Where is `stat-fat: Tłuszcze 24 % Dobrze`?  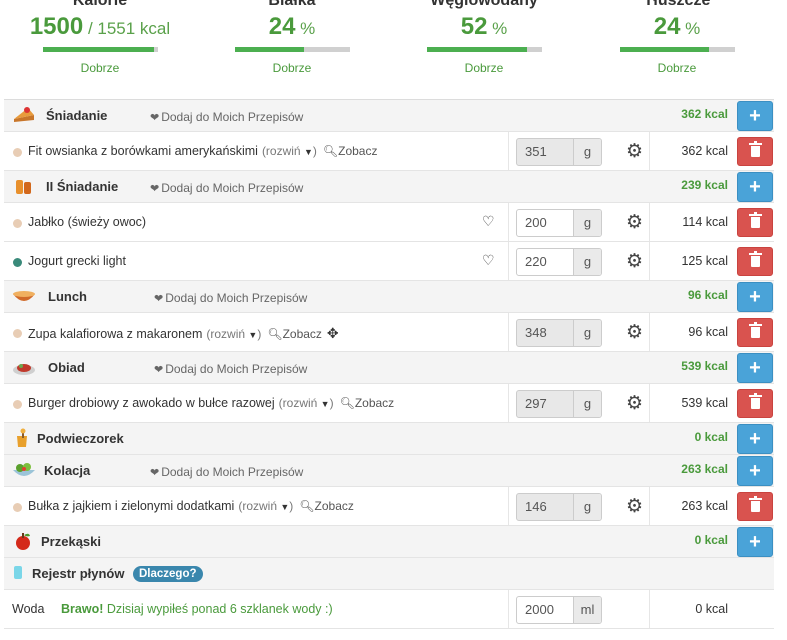
stat-fat: Tłuszcze 24 % Dobrze is located at coordinates (677, 37).